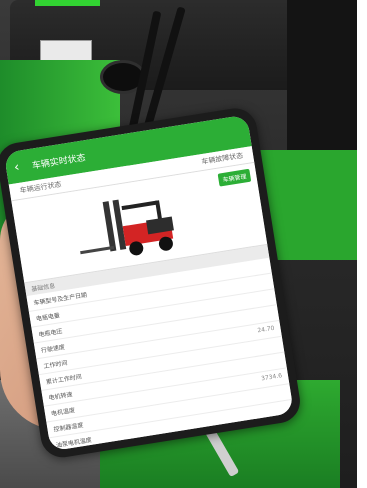  Describe the element at coordinates (53, 349) in the screenshot. I see `status-row-label: 行驶速度` at that location.